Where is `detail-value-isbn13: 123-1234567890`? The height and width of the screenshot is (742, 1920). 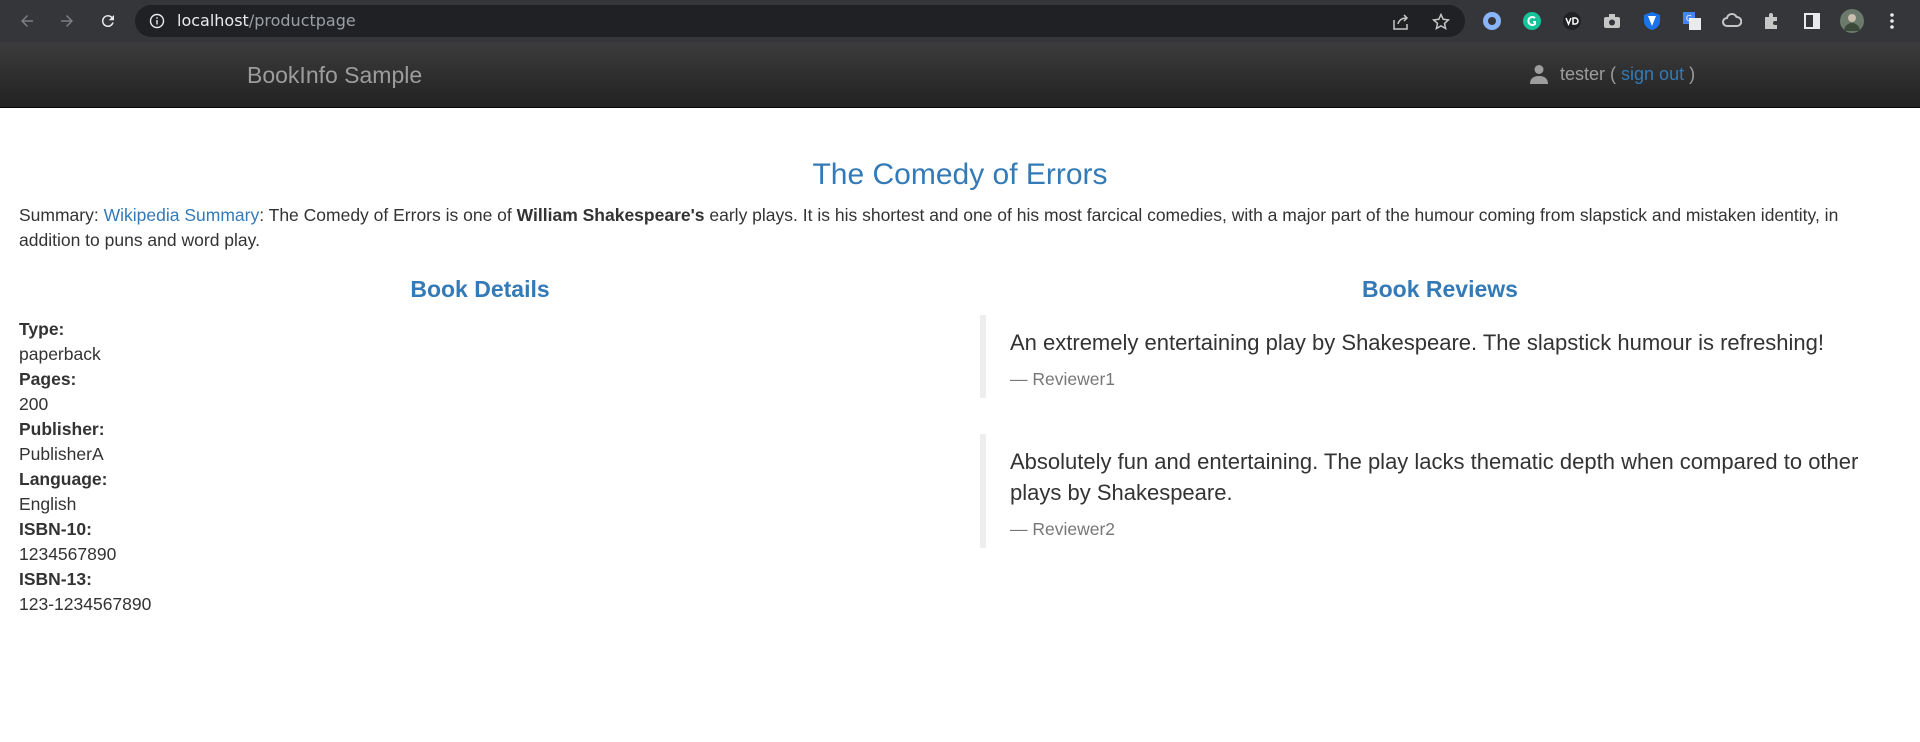 detail-value-isbn13: 123-1234567890 is located at coordinates (85, 604).